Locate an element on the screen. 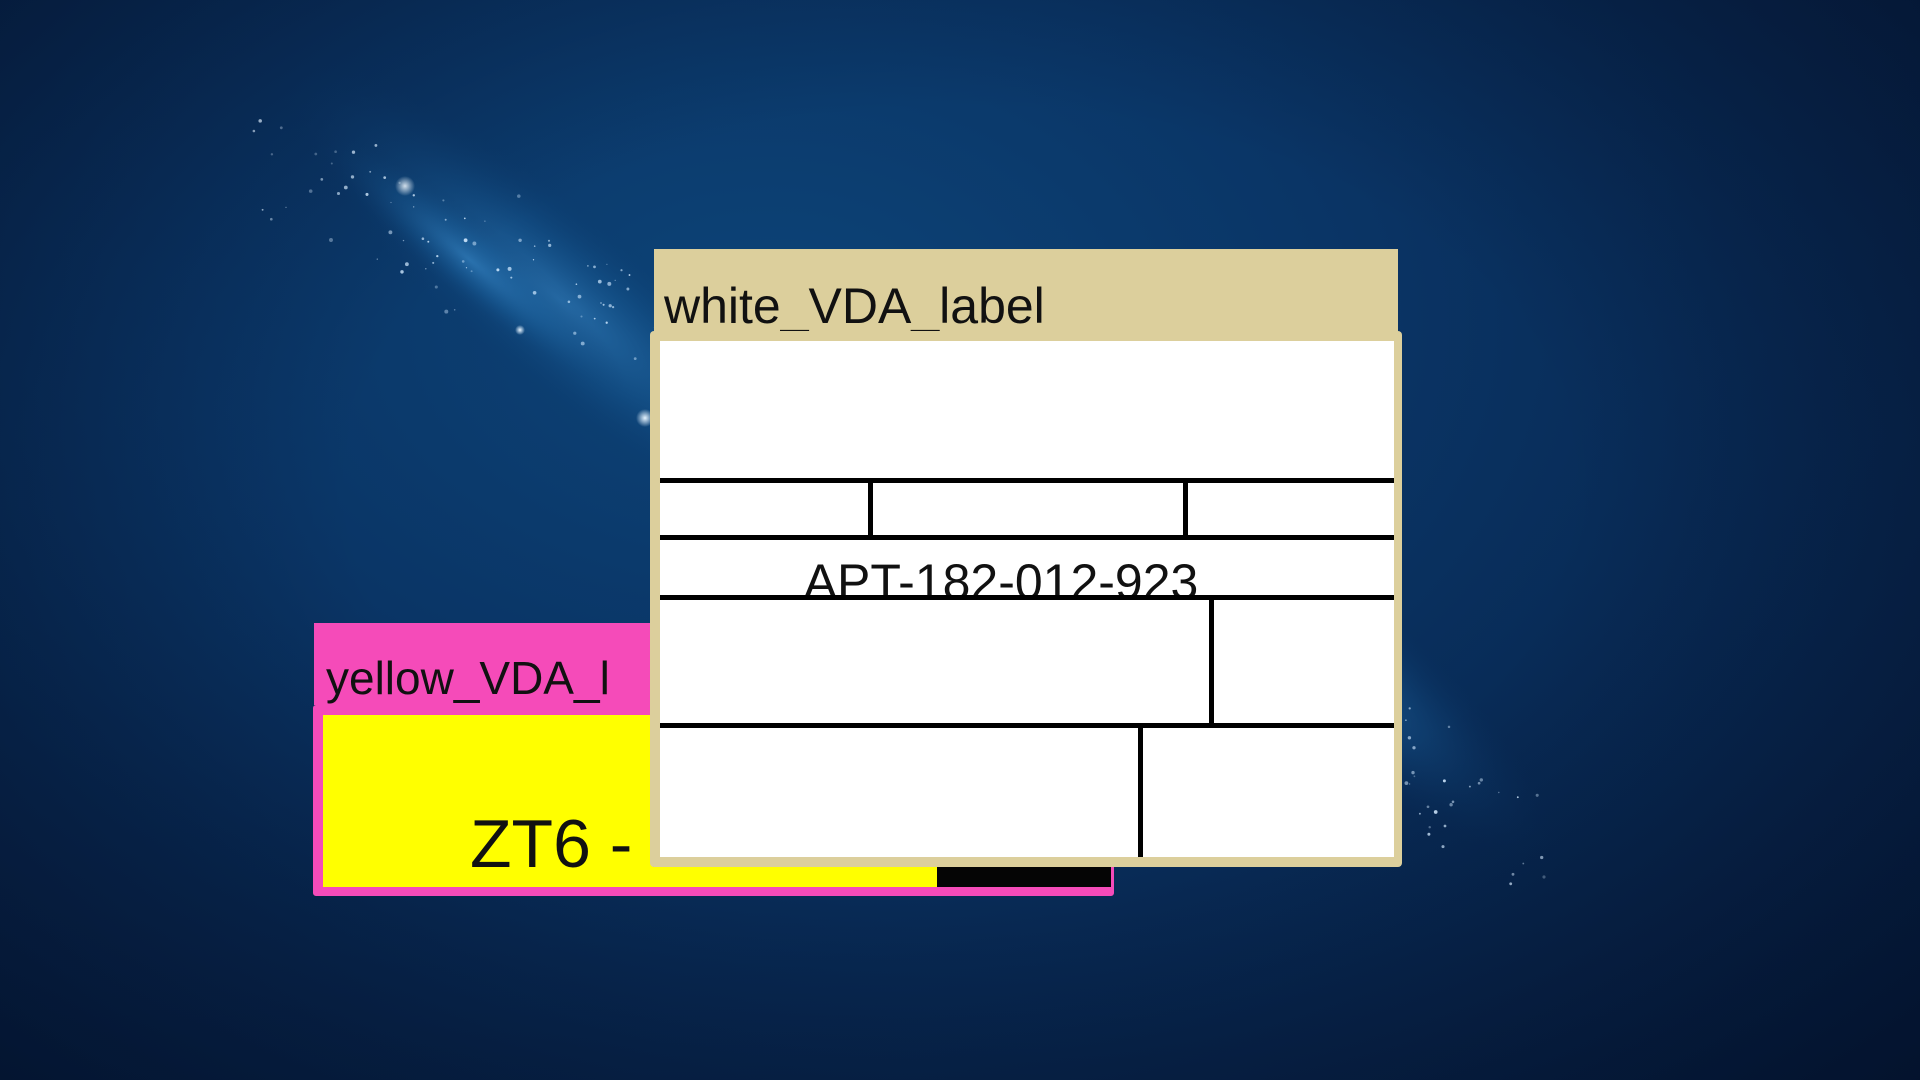  white-window-title: white_VDA_label is located at coordinates (854, 306).